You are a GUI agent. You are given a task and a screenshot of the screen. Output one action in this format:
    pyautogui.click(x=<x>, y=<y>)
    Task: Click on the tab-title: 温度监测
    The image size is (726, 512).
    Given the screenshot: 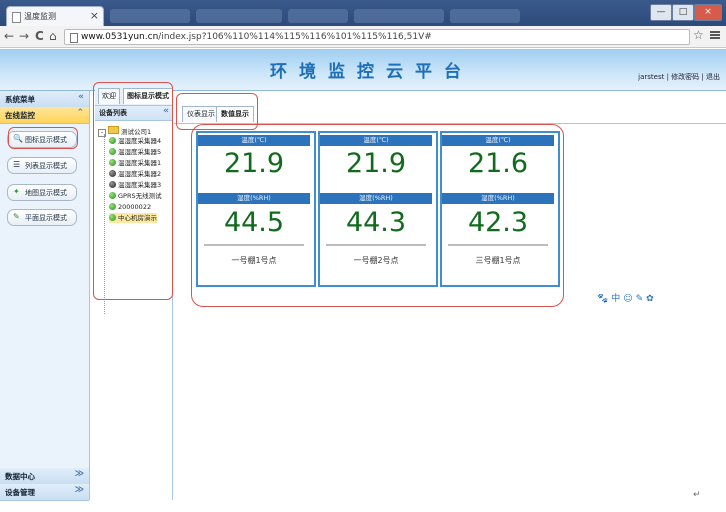 What is the action you would take?
    pyautogui.click(x=40, y=16)
    